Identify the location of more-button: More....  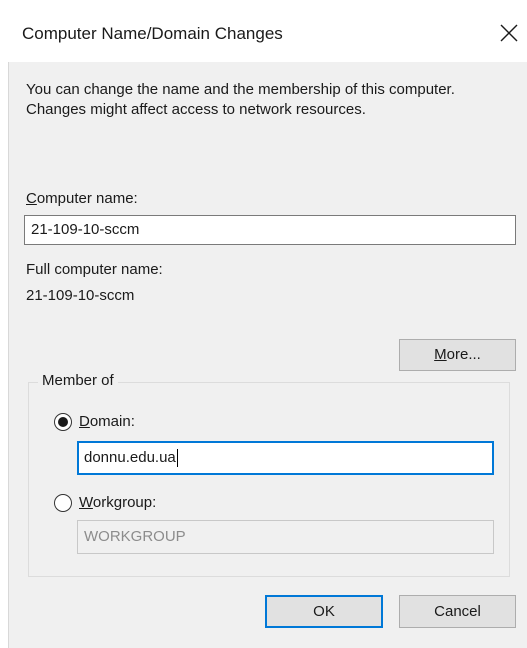
(457, 355).